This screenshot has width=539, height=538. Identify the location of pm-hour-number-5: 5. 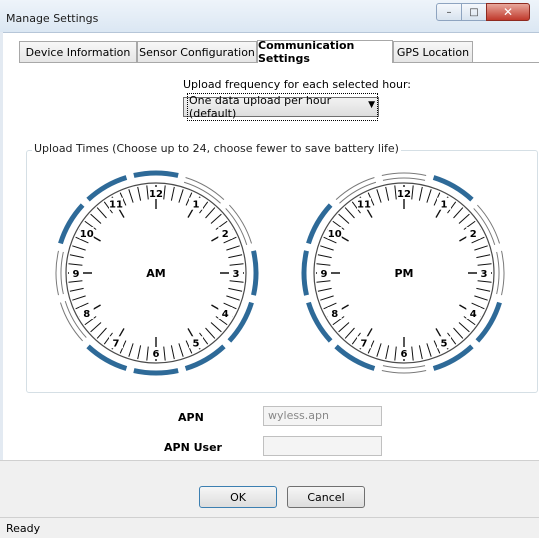
(444, 343).